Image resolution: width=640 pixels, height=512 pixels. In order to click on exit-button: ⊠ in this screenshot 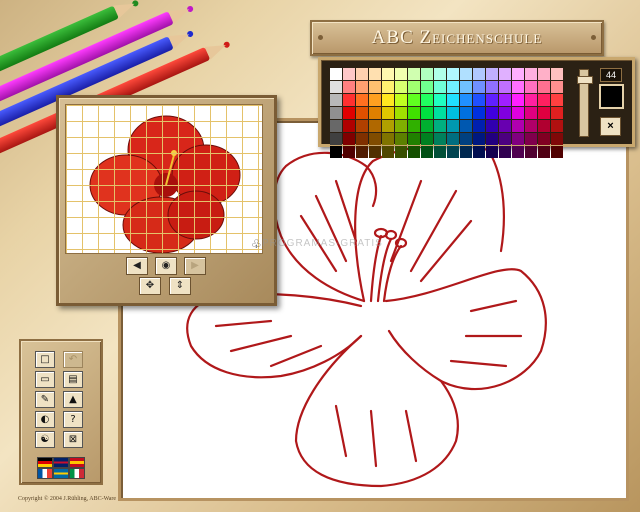, I will do `click(73, 439)`.